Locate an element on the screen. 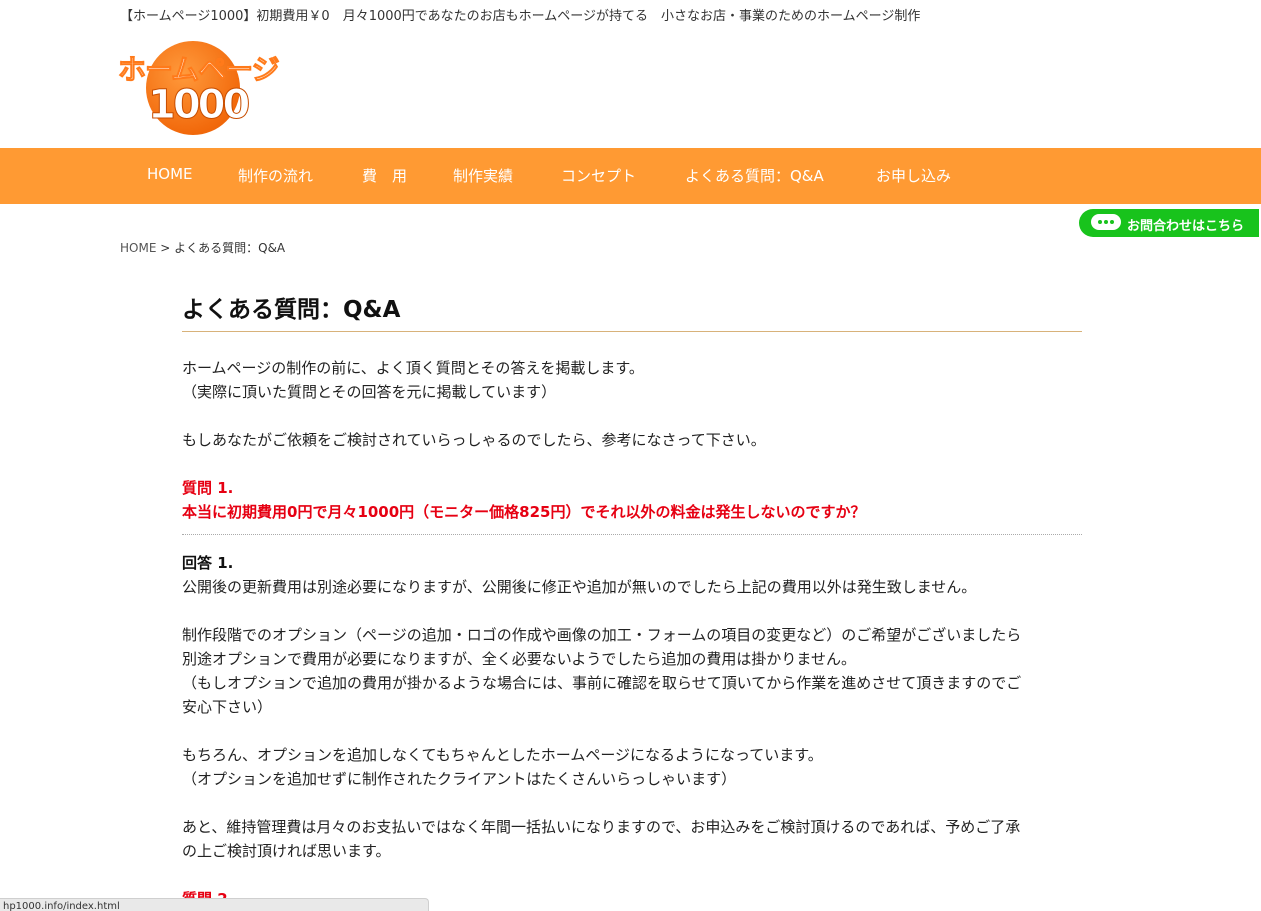  nav-item-home: HOME is located at coordinates (170, 174).